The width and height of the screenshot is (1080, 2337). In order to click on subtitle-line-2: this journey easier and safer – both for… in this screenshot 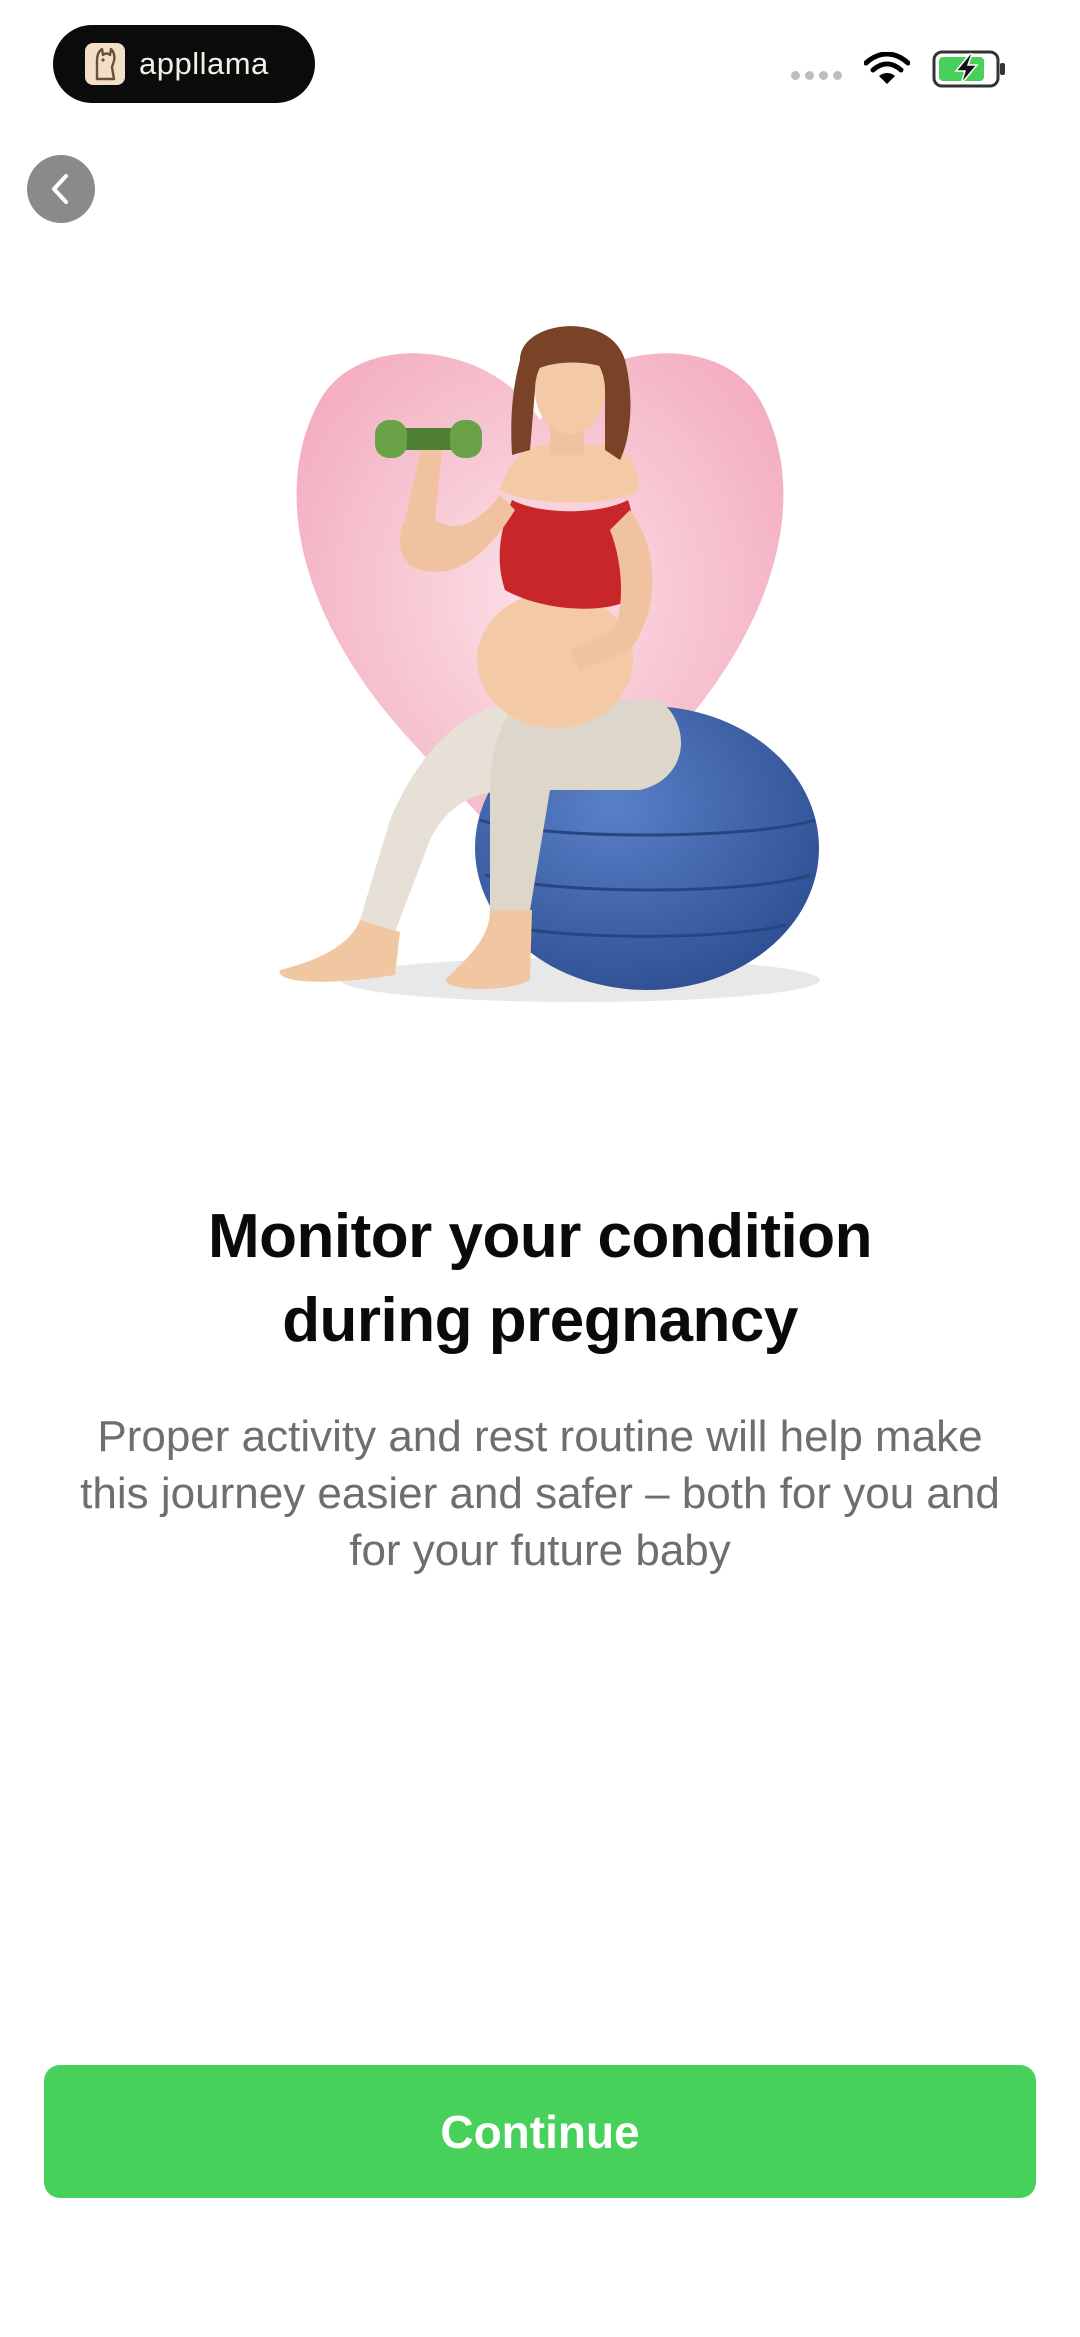, I will do `click(540, 1493)`.